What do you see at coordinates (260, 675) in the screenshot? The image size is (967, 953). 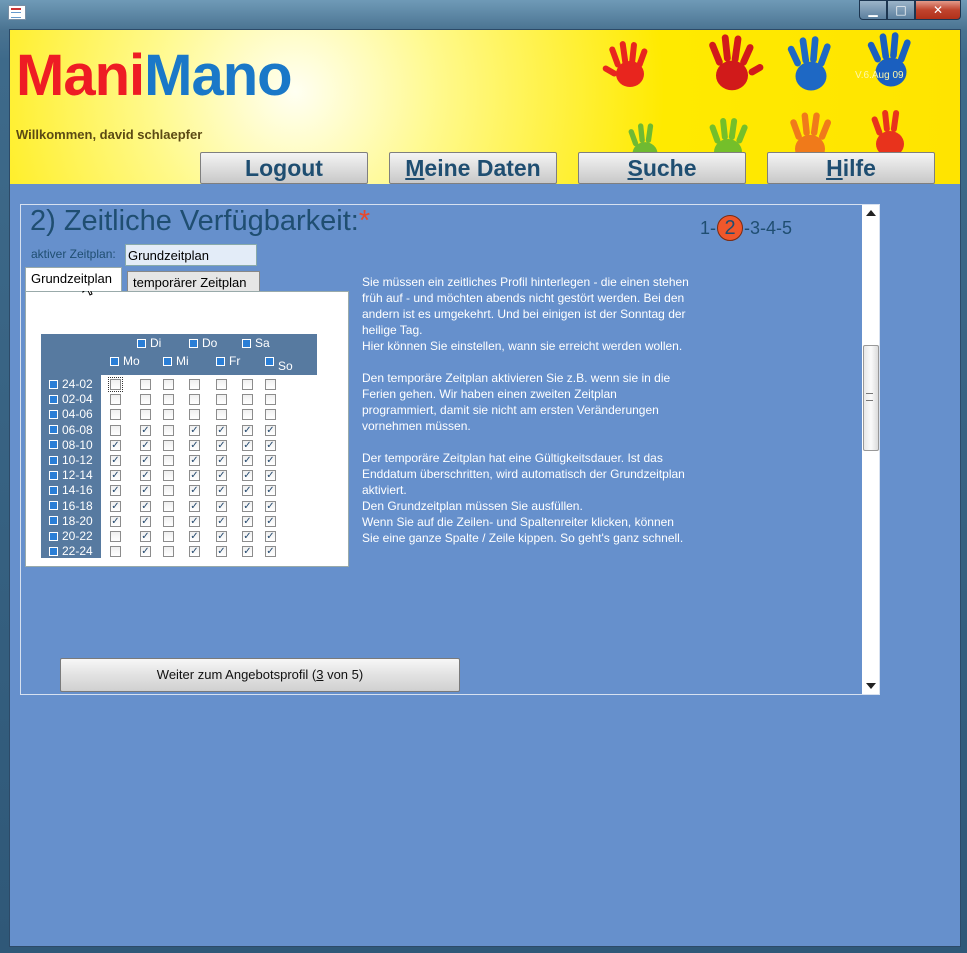 I see `weiter-angebotsprofil-button: Weiter zum Angebotsprofil (3 von 5)` at bounding box center [260, 675].